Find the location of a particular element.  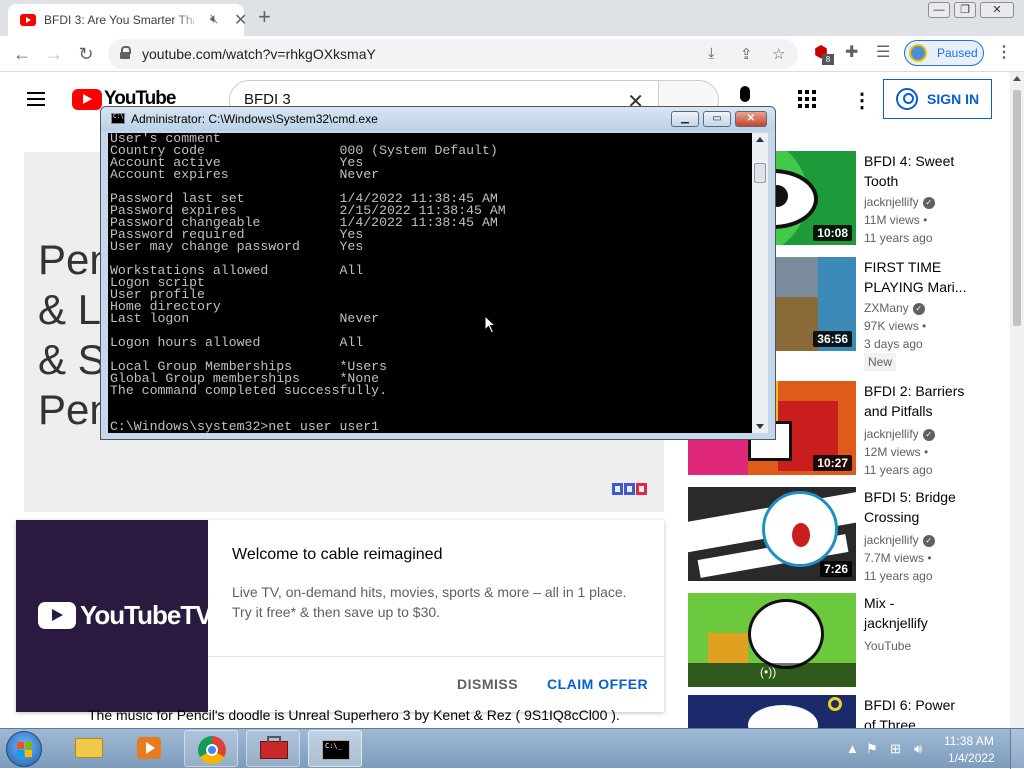

speaker-muted-icon: 🔇︎ is located at coordinates (214, 19).